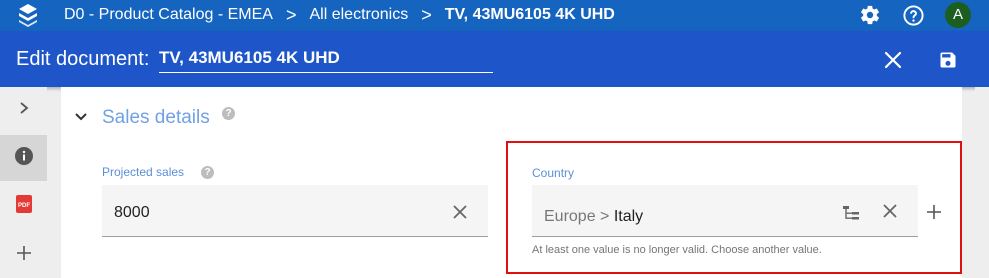  I want to click on breadcrumb-item-current: TV, 43MU6105 4K UHD, so click(529, 14).